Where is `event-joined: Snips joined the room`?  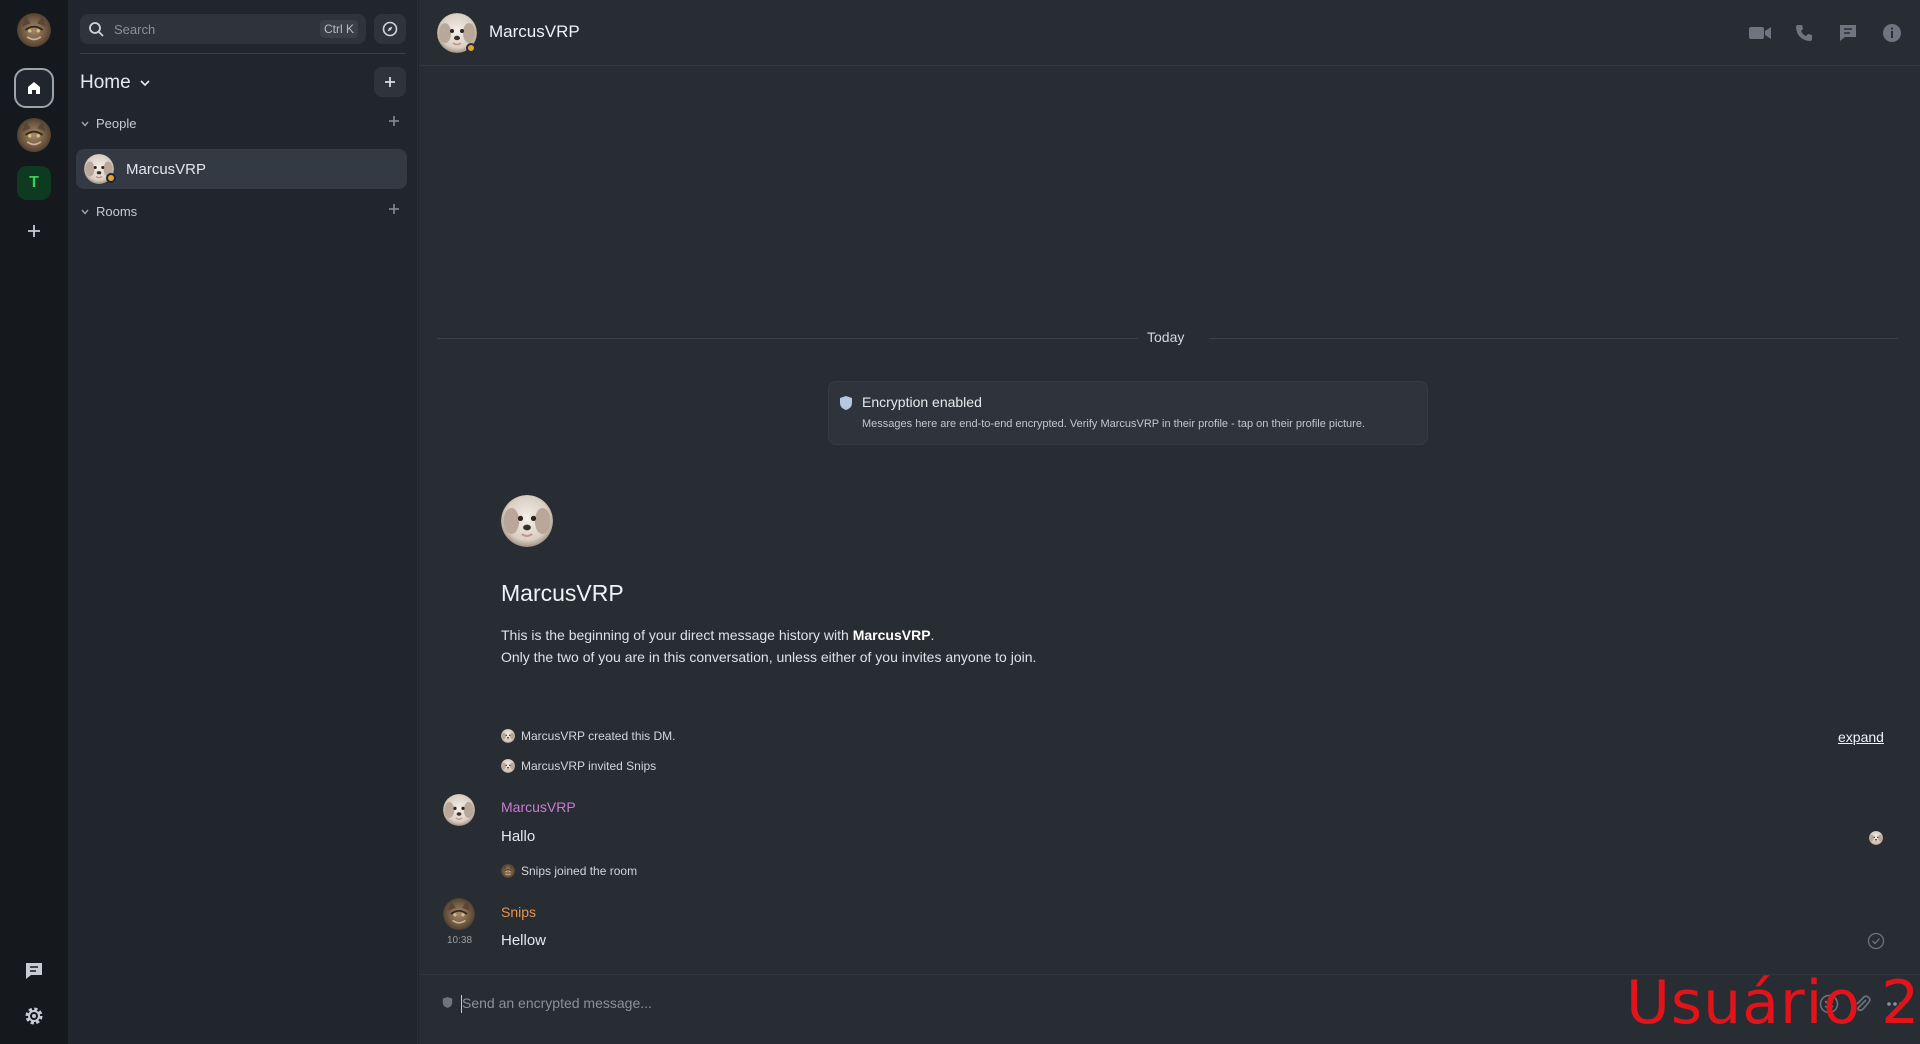 event-joined: Snips joined the room is located at coordinates (569, 871).